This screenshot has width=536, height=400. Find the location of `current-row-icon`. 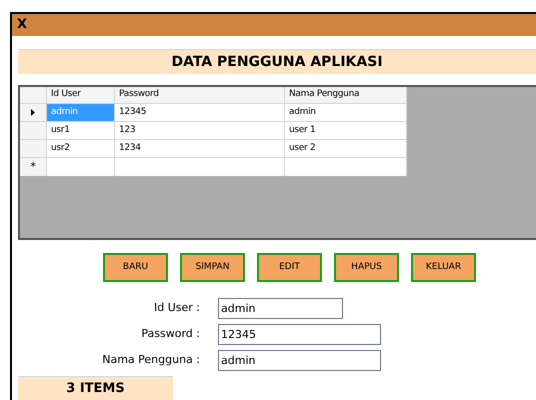

current-row-icon is located at coordinates (33, 112).